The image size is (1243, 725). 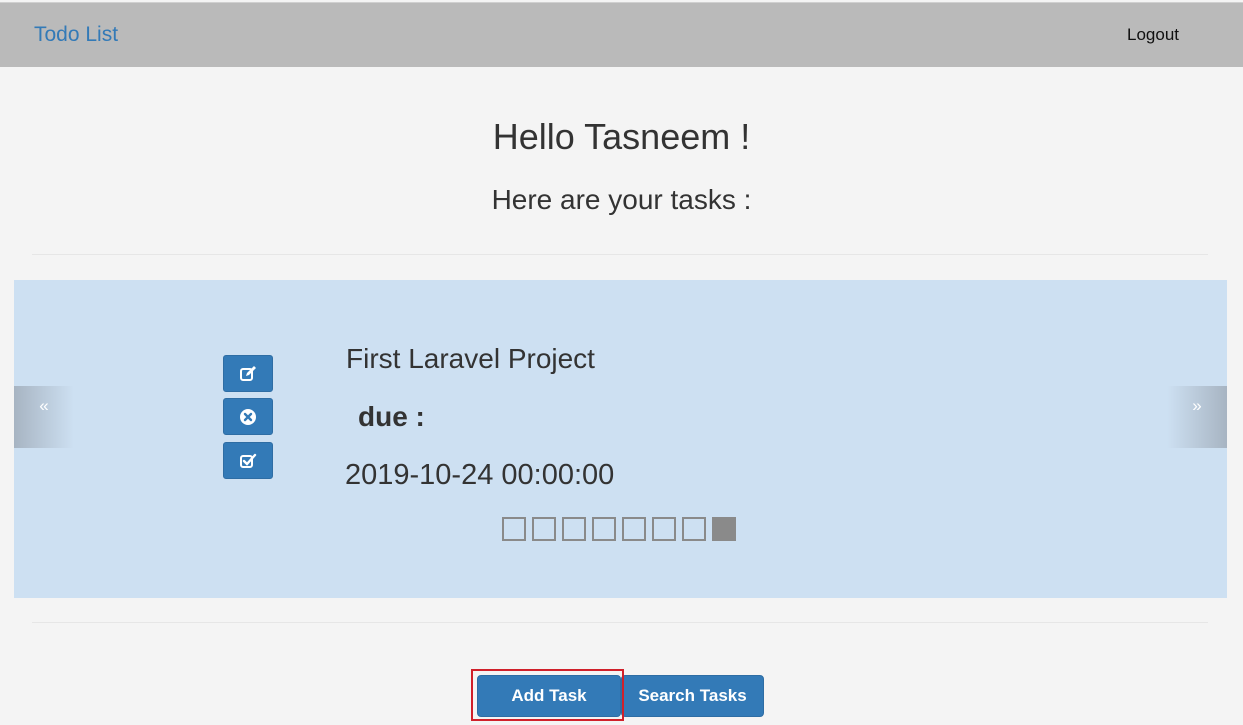 I want to click on carousel-prev-button: «, so click(x=44, y=417).